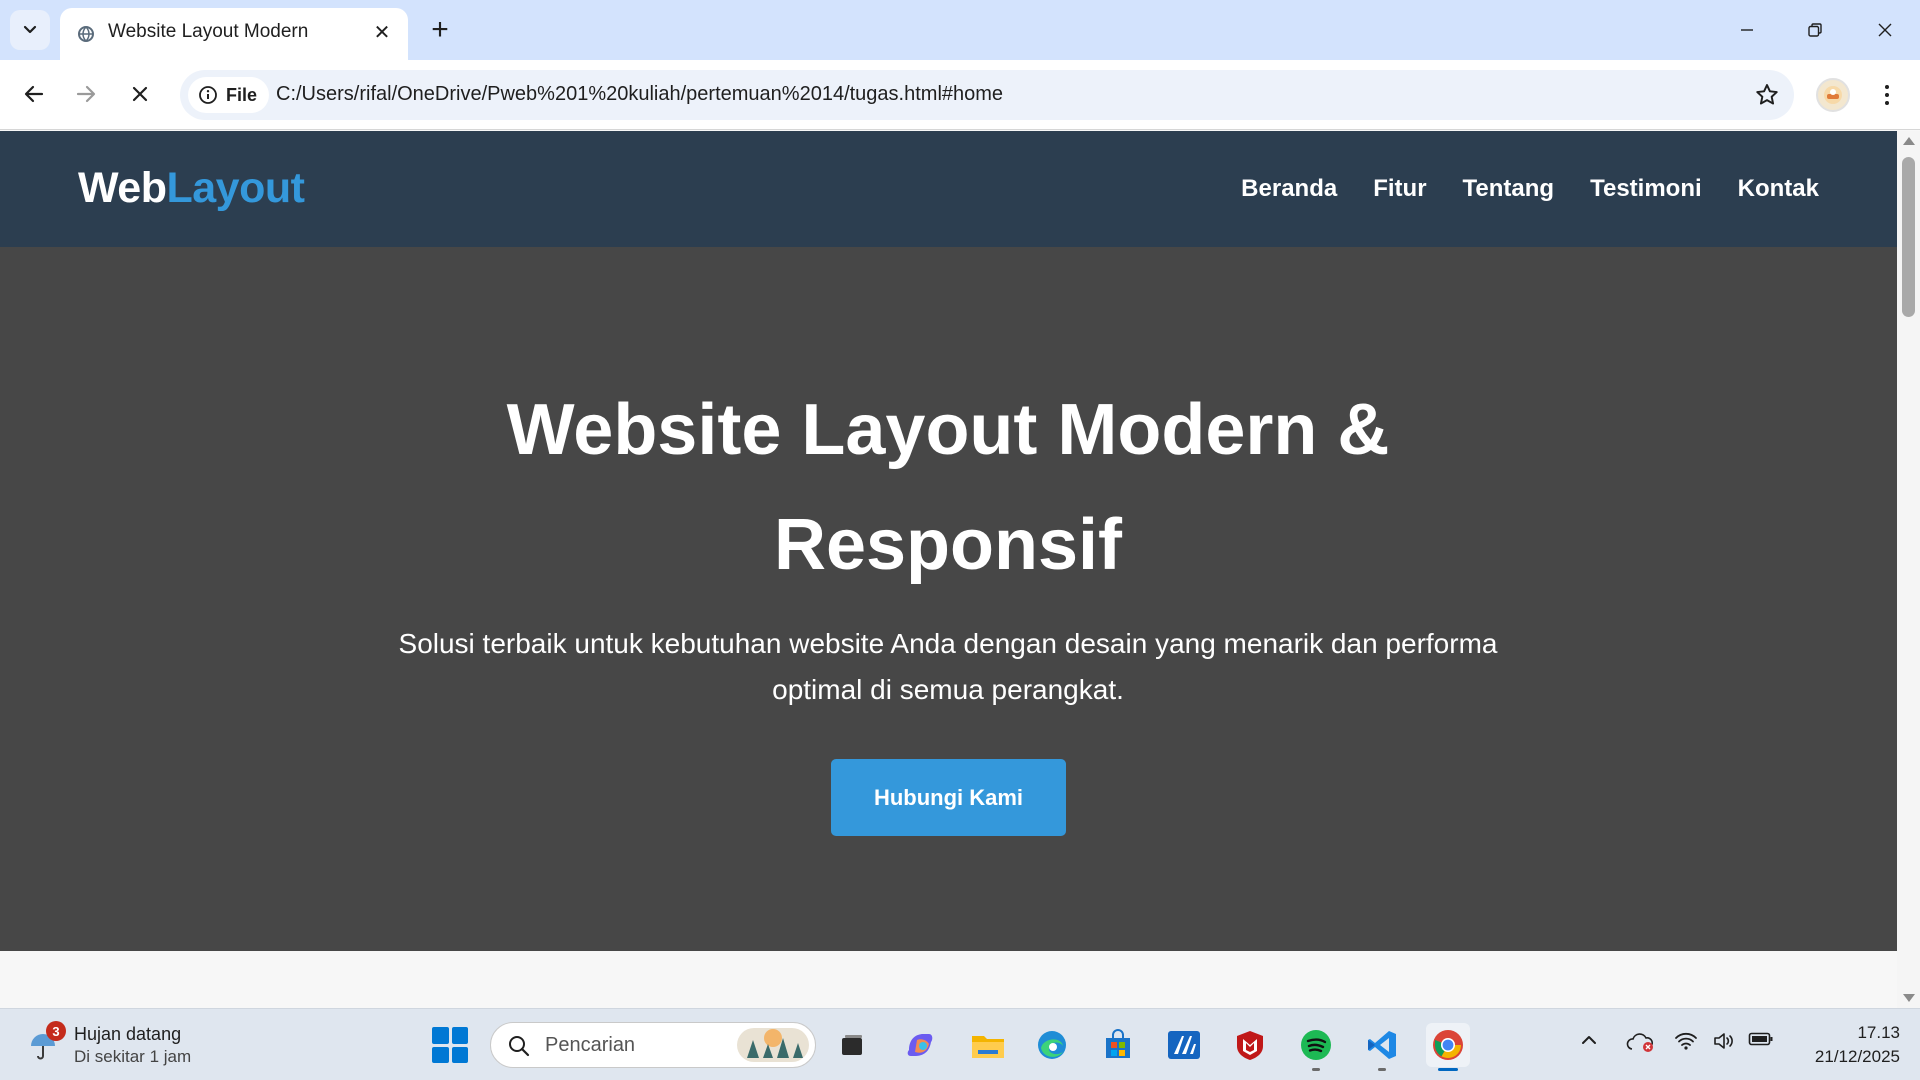  I want to click on task-view-icon, so click(852, 1045).